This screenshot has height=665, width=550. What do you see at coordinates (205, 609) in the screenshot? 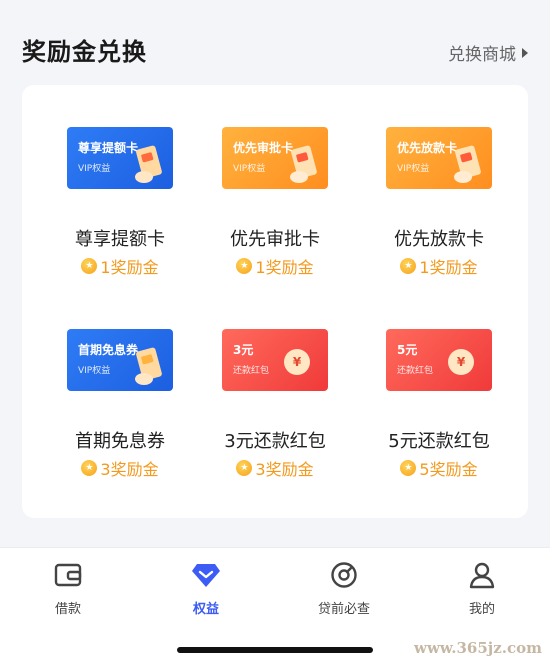
I see `tab-label: 权益` at bounding box center [205, 609].